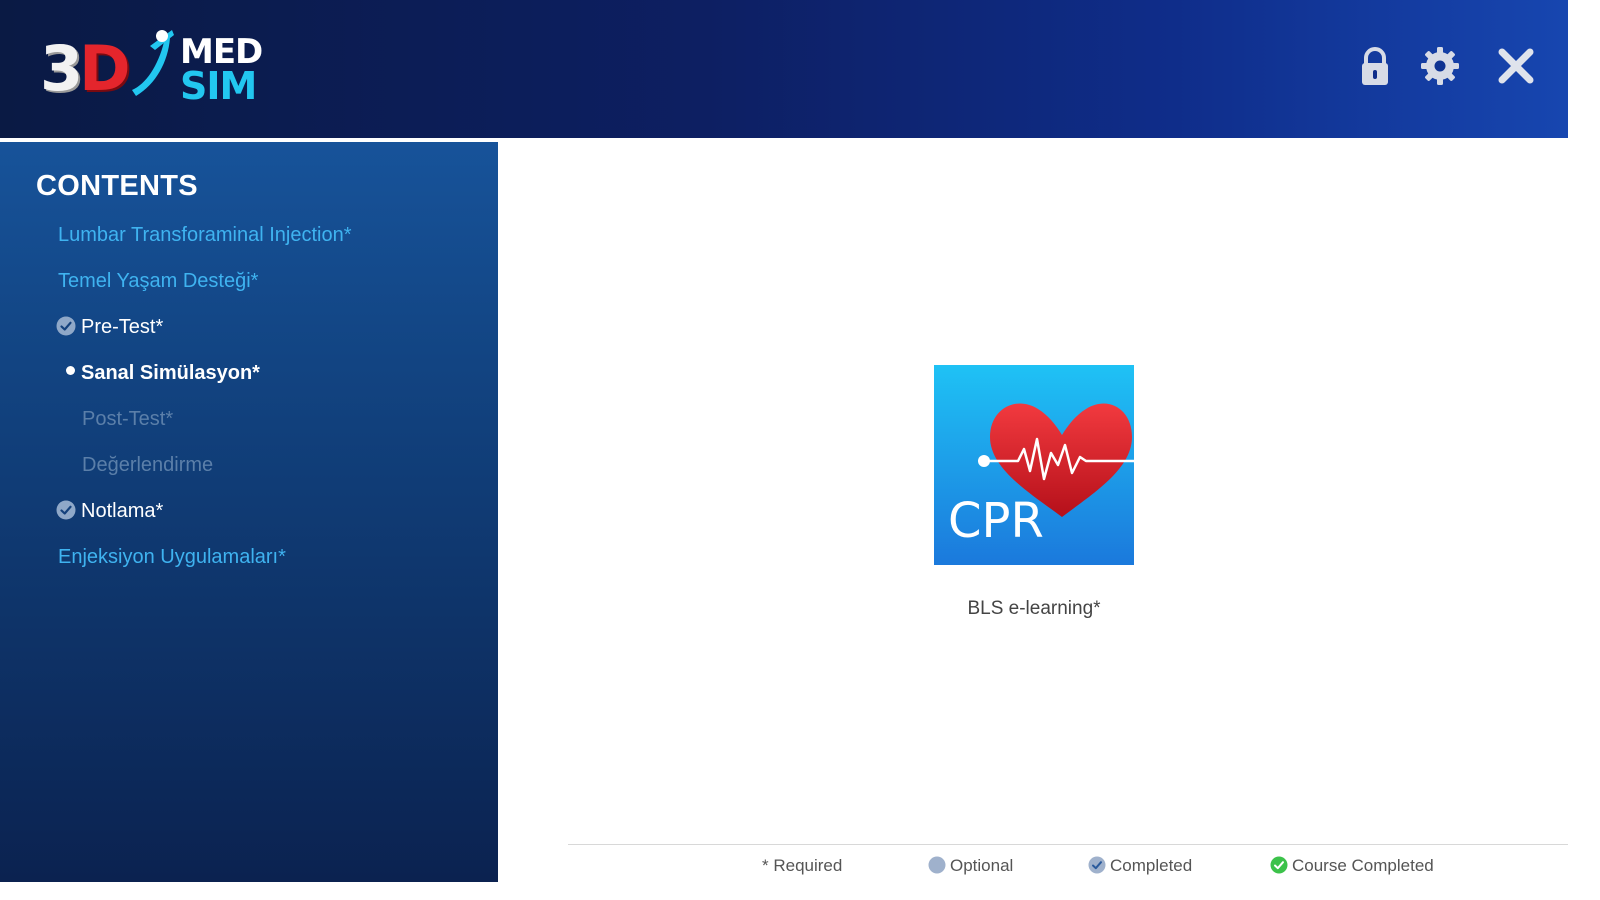 The width and height of the screenshot is (1600, 900). Describe the element at coordinates (1068, 844) in the screenshot. I see `legend-divider` at that location.